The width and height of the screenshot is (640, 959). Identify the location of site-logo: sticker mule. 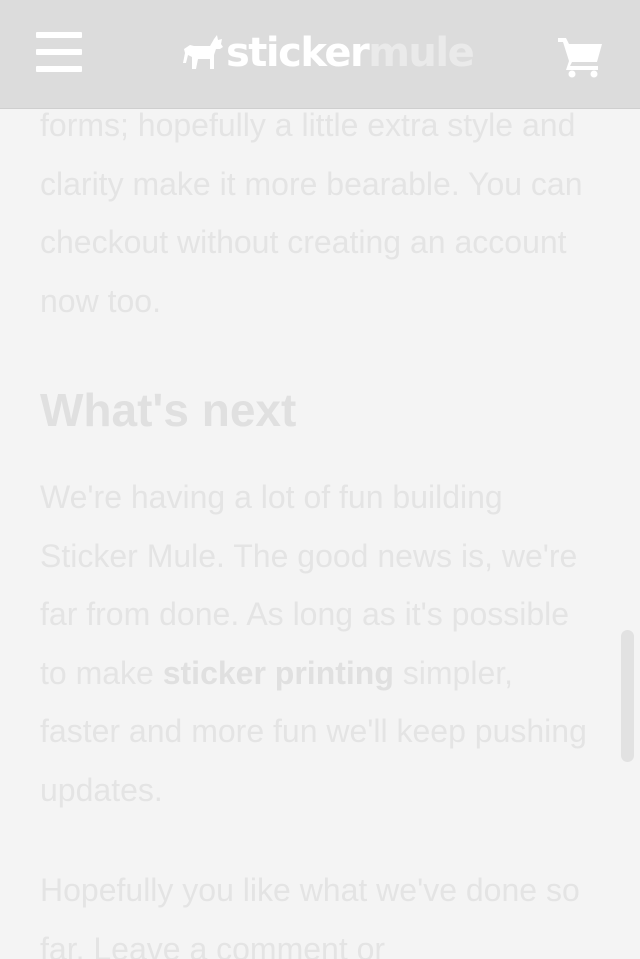
(327, 53).